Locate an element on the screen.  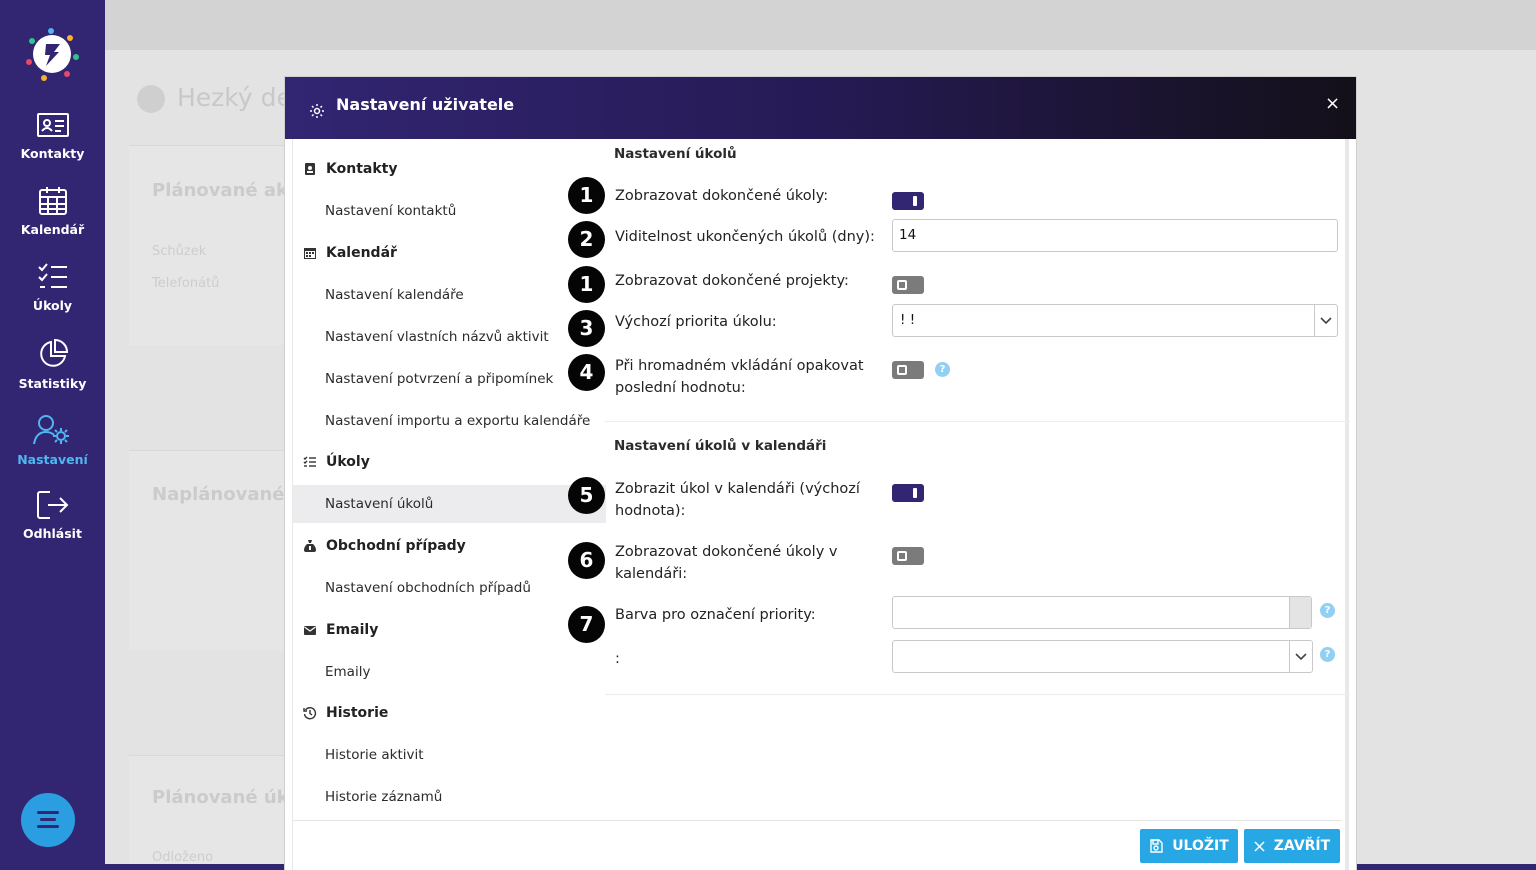
close-button: ZAVŘÍT is located at coordinates (1292, 846).